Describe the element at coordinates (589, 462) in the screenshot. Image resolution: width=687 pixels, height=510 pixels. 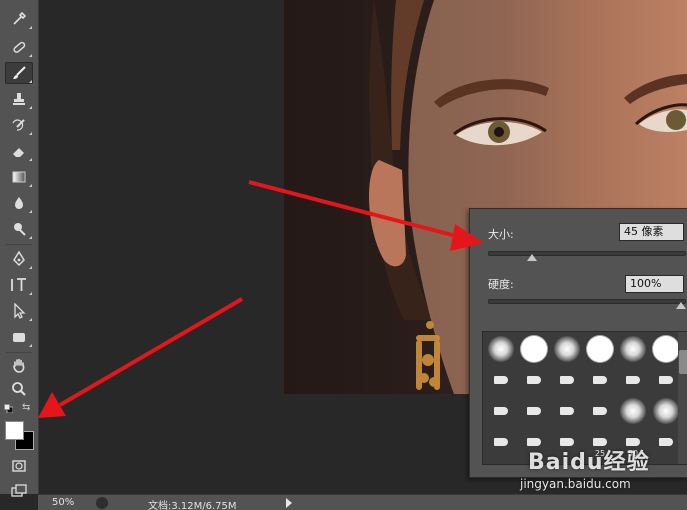
I see `watermark-brand: Baidu经验` at that location.